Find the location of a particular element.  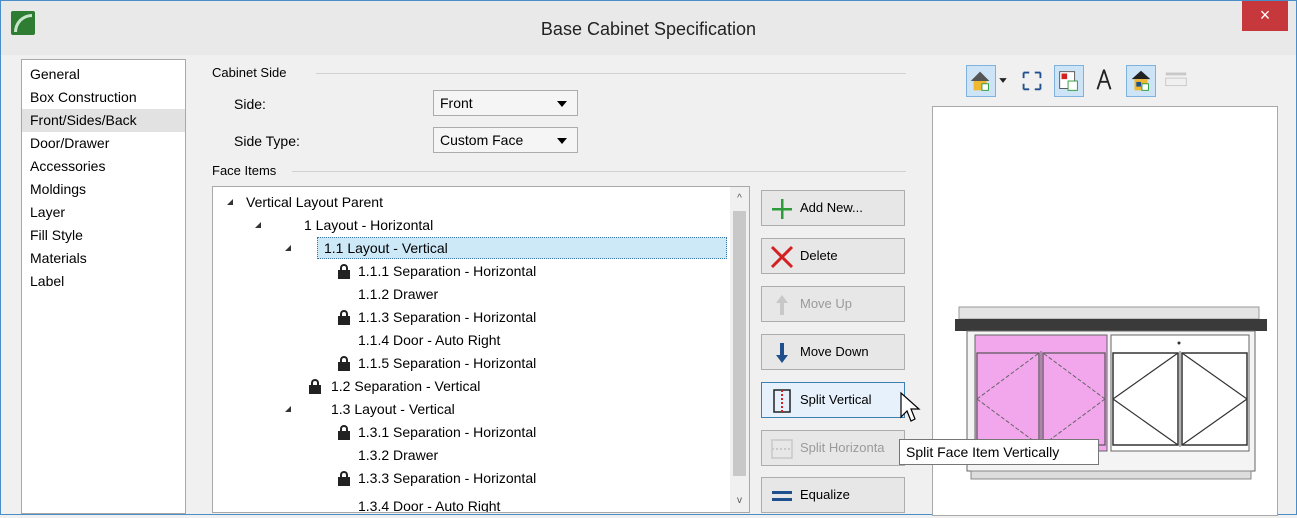

sidebar-item-general: General is located at coordinates (103, 74).